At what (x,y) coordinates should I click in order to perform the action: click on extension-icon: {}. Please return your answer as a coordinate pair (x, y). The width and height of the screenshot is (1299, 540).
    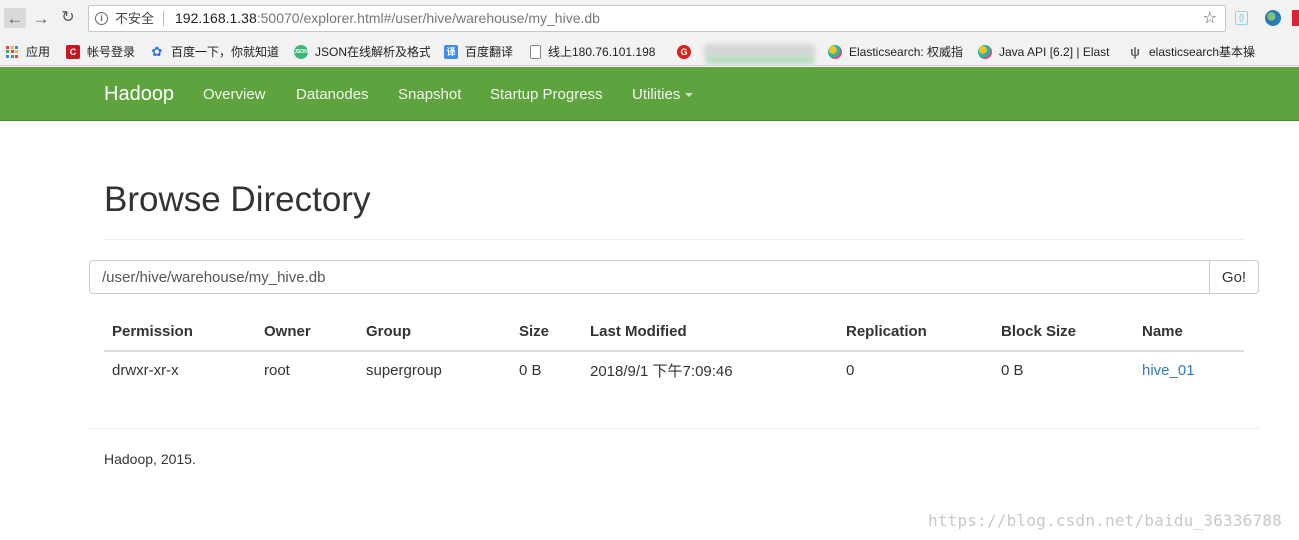
    Looking at the image, I should click on (1241, 18).